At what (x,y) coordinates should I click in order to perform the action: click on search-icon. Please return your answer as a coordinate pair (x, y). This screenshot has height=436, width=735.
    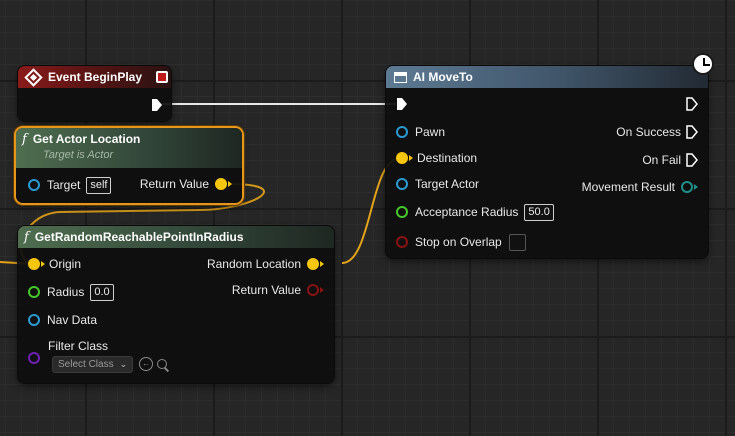
    Looking at the image, I should click on (163, 365).